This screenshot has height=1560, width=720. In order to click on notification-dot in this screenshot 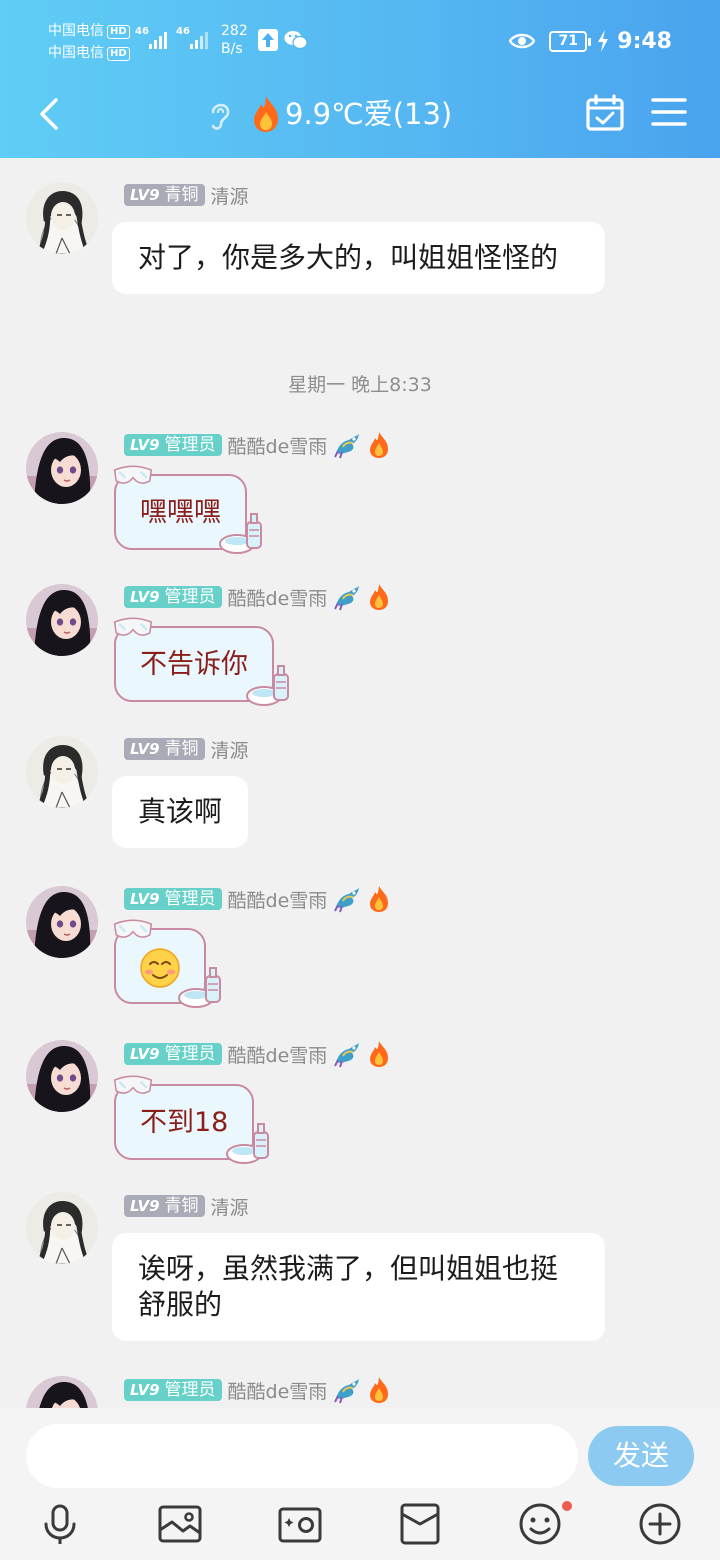, I will do `click(567, 1506)`.